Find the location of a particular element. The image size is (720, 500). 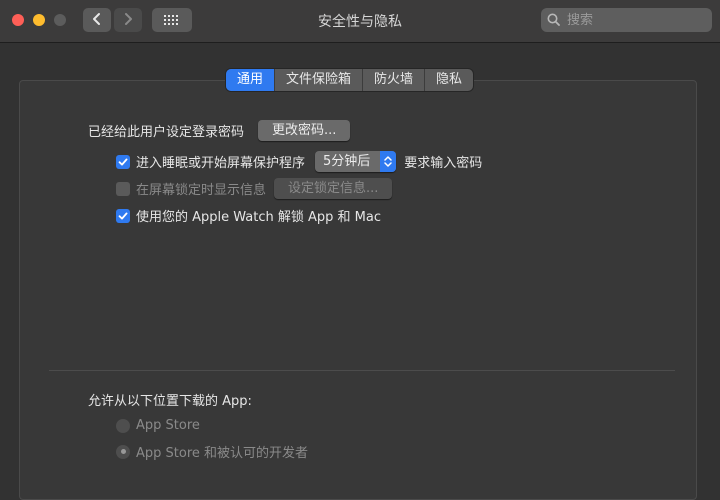

password-delay-select: 5分钟后 is located at coordinates (356, 161).